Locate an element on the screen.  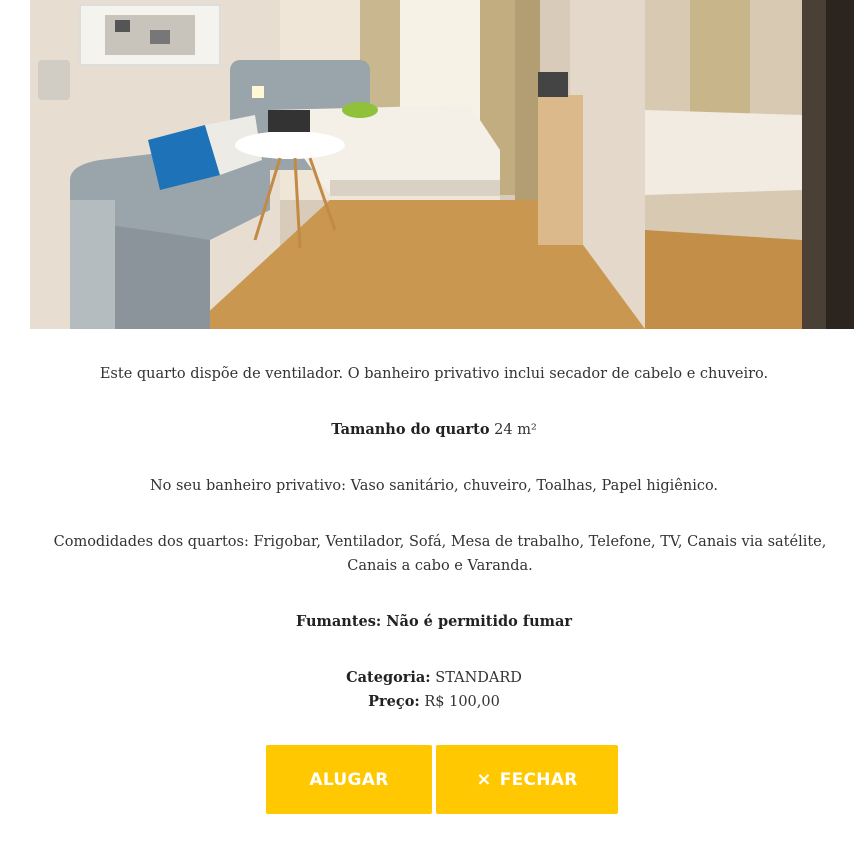
smoking-policy-text: Fumantes: Não é permitido fumar is located at coordinates (434, 621).